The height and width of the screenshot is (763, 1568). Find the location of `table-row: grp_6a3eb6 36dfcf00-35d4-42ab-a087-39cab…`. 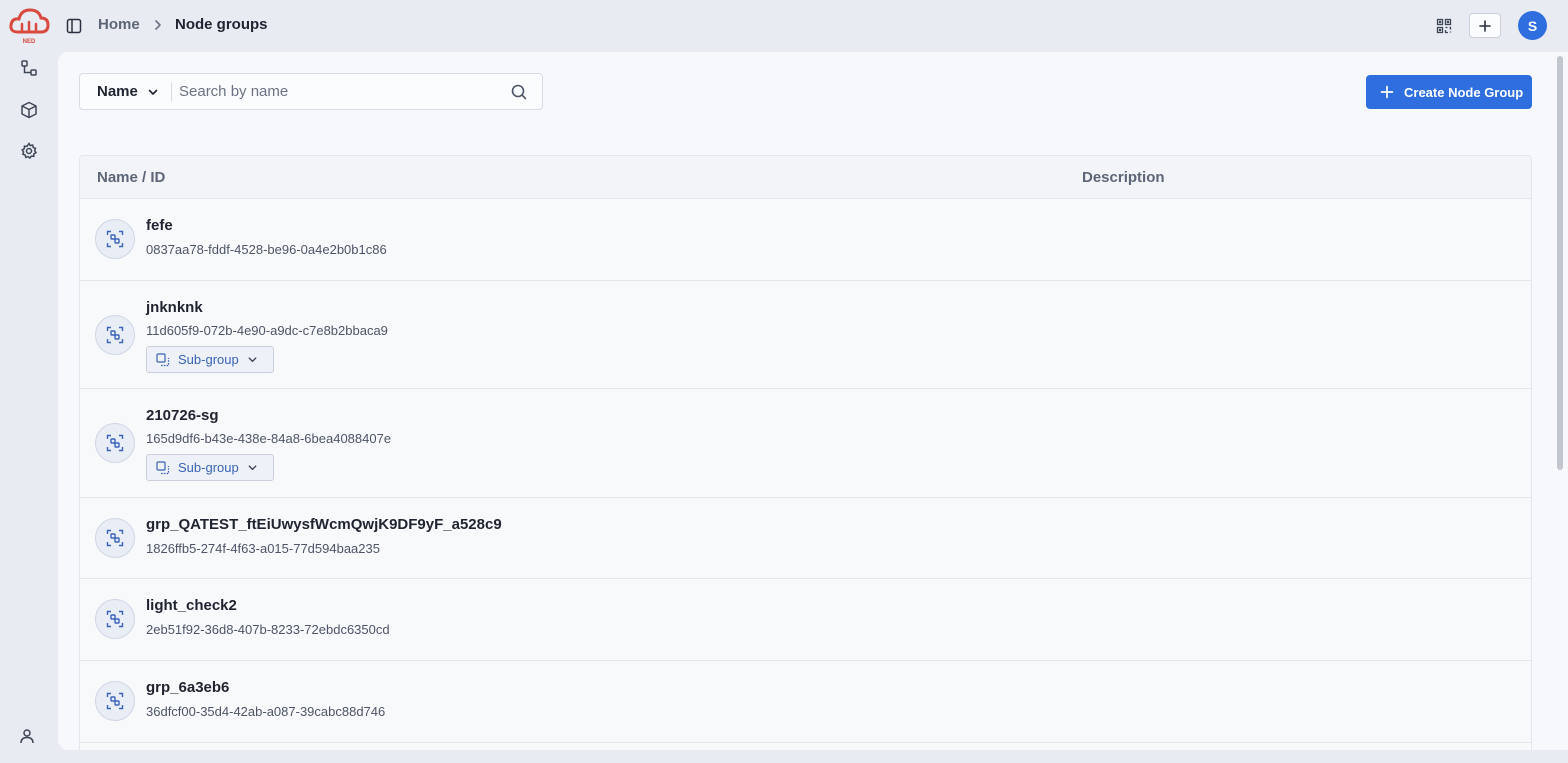

table-row: grp_6a3eb6 36dfcf00-35d4-42ab-a087-39cab… is located at coordinates (805, 702).